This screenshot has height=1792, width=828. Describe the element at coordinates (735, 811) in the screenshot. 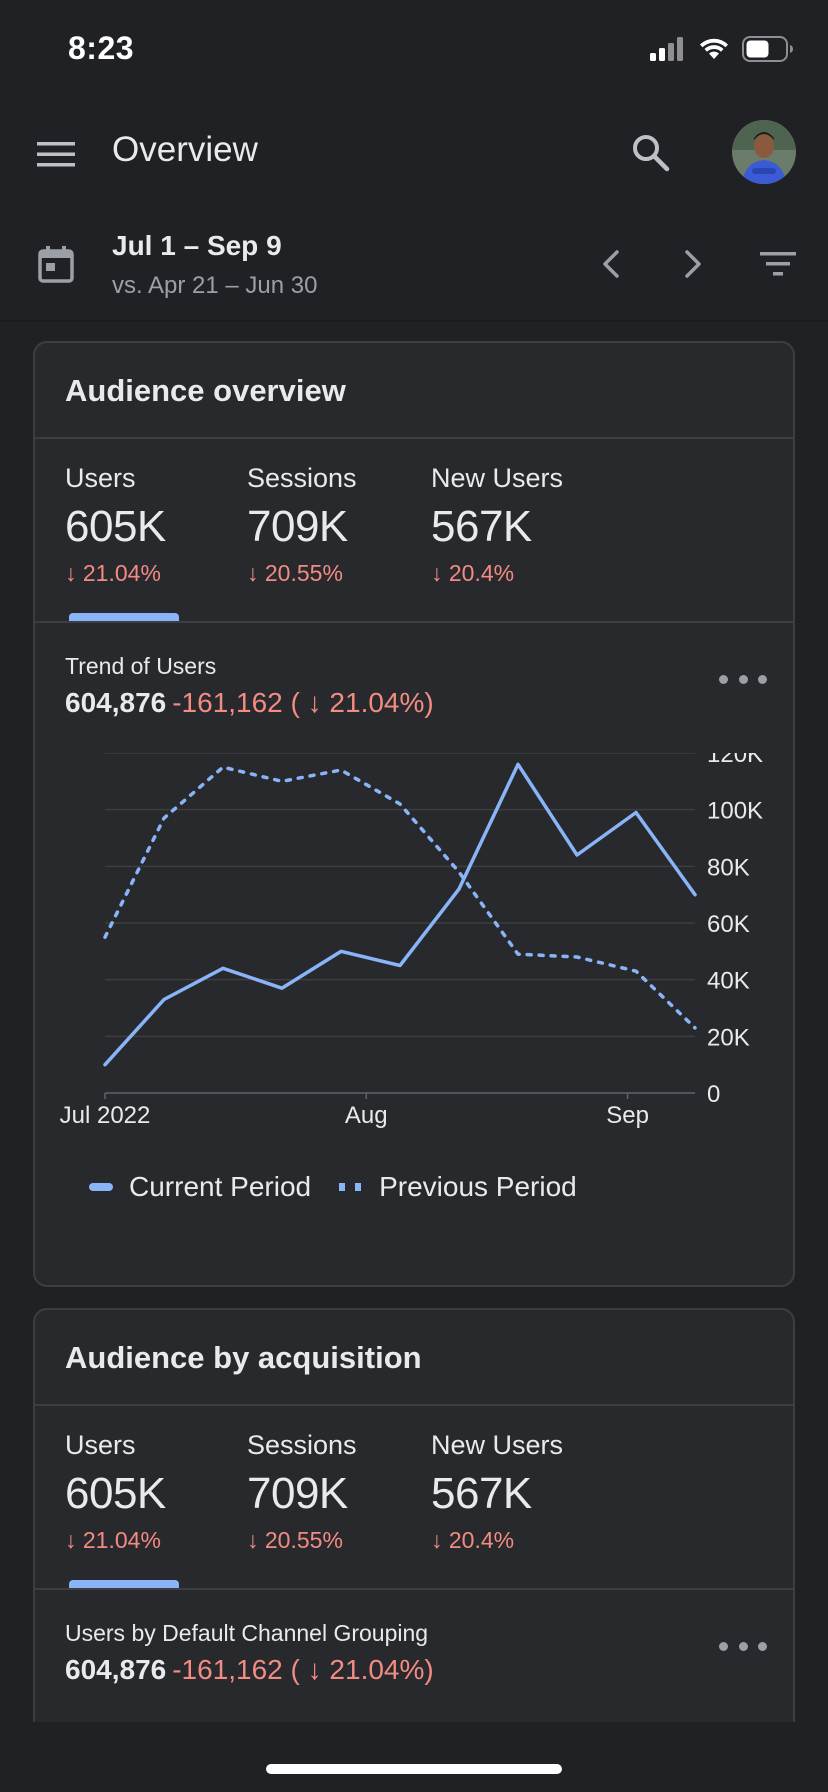

I see `y-tick-label: 100K` at that location.